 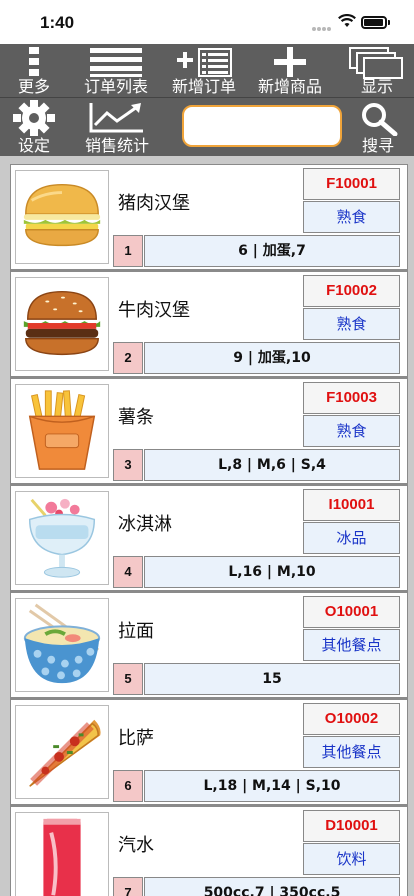 I want to click on search-input, so click(x=262, y=126).